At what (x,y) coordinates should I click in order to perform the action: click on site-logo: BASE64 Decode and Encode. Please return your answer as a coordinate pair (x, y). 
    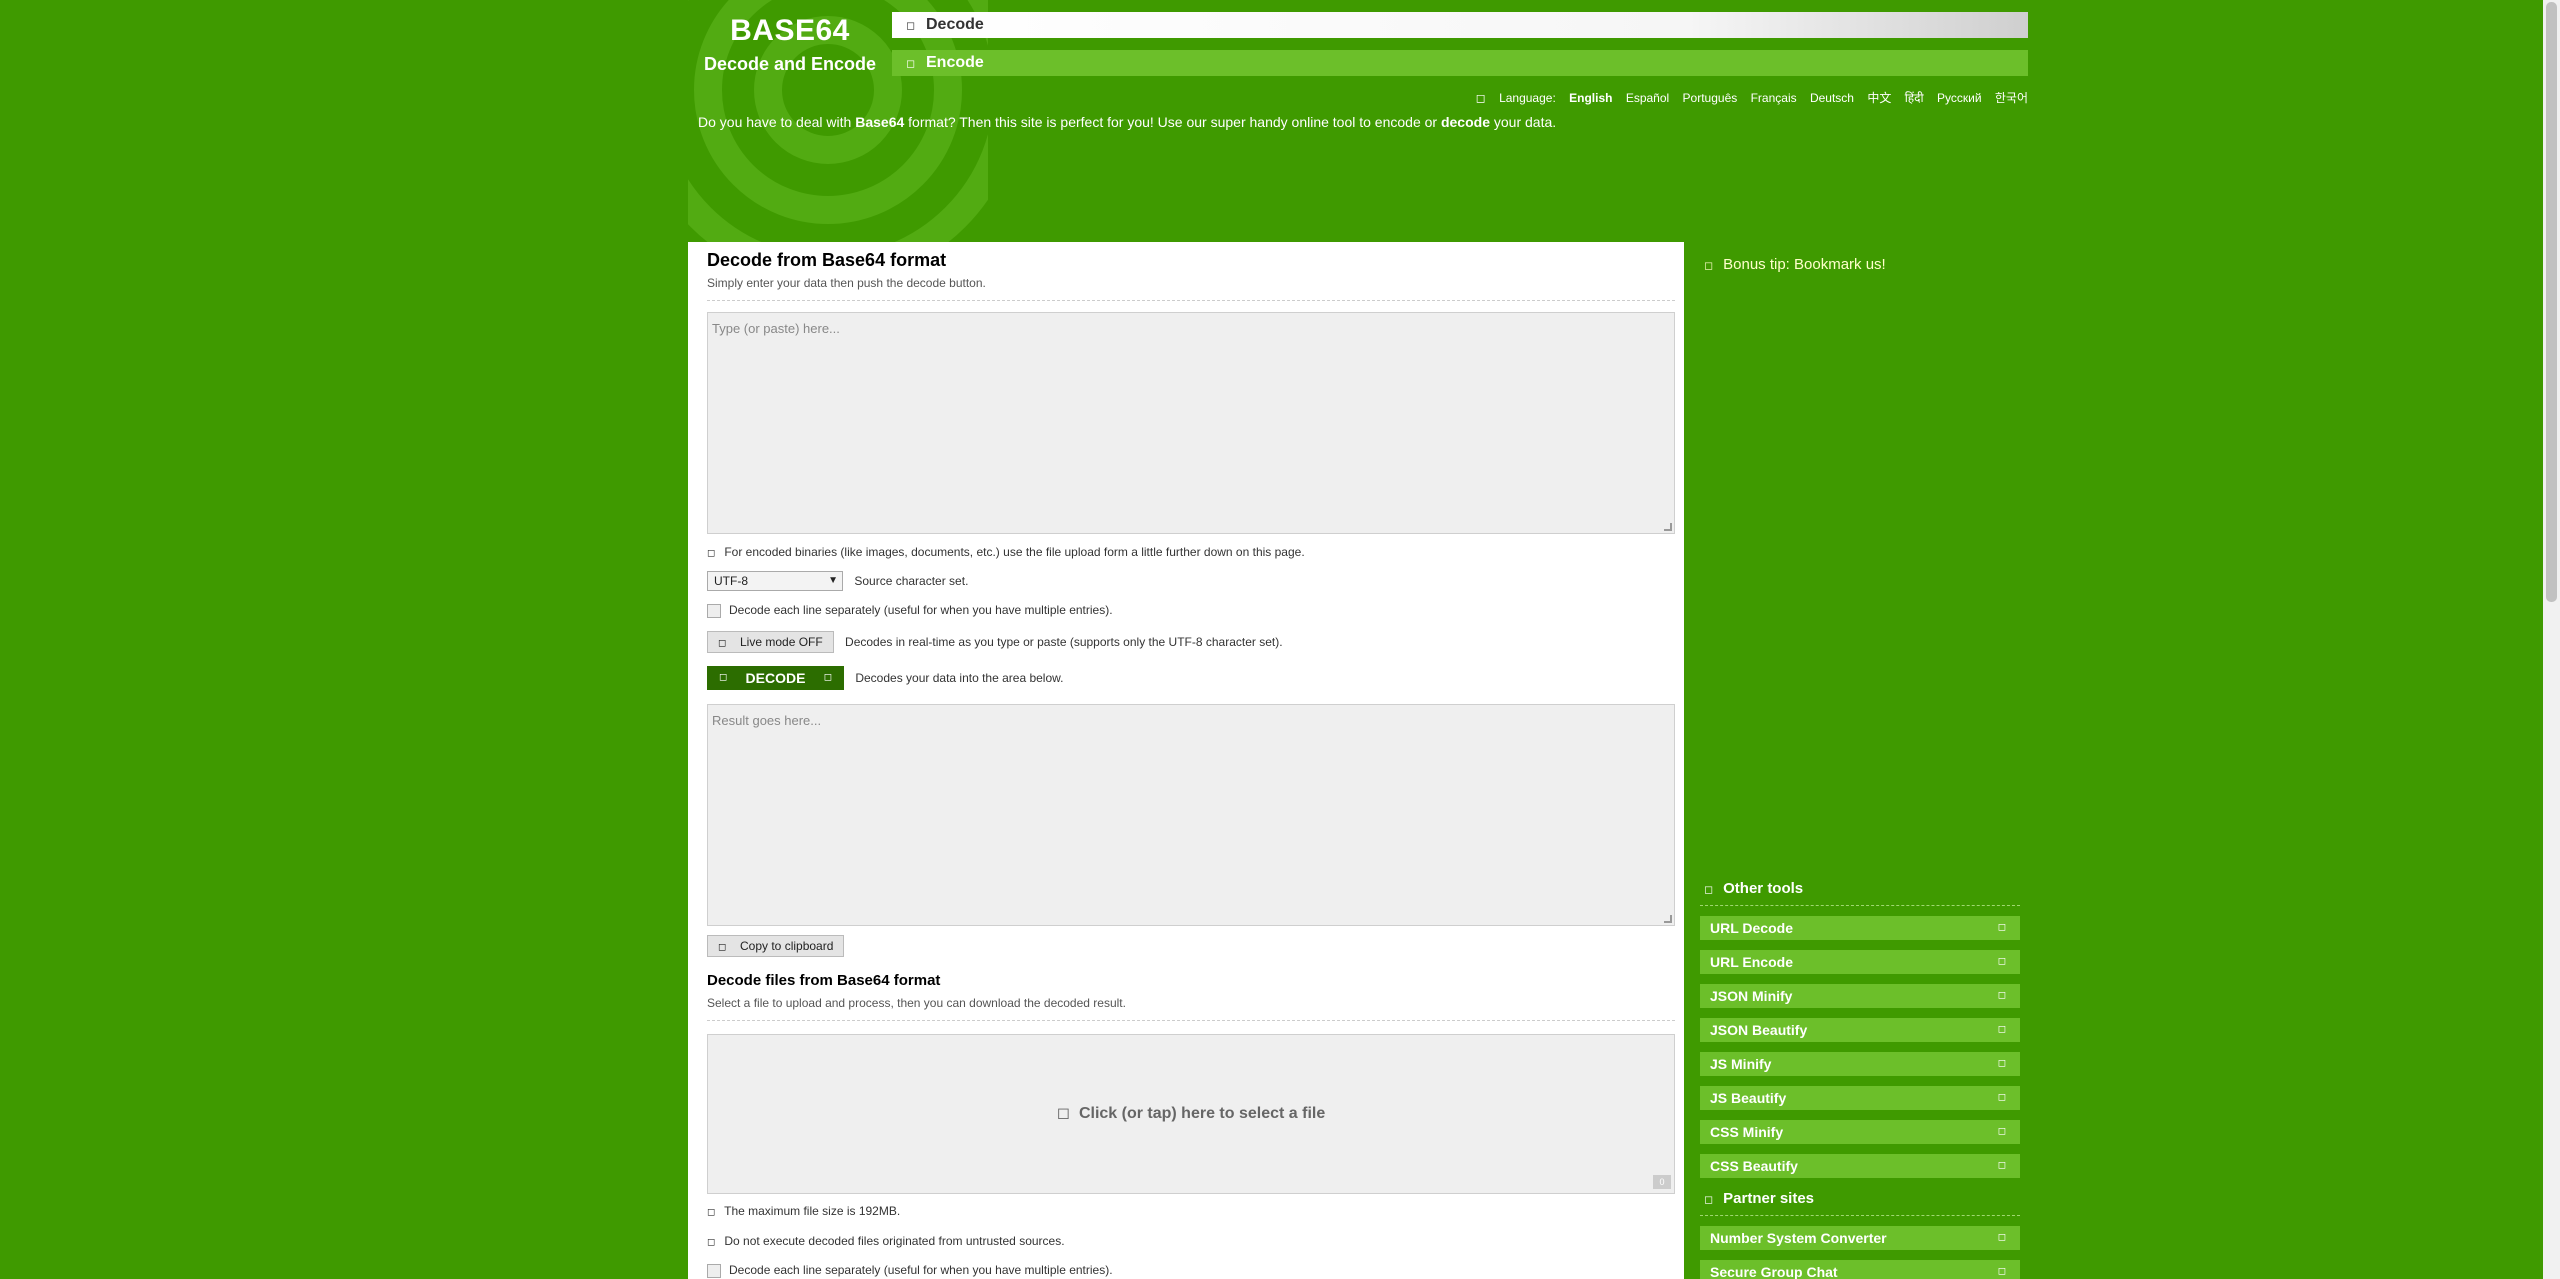
    Looking at the image, I should click on (790, 44).